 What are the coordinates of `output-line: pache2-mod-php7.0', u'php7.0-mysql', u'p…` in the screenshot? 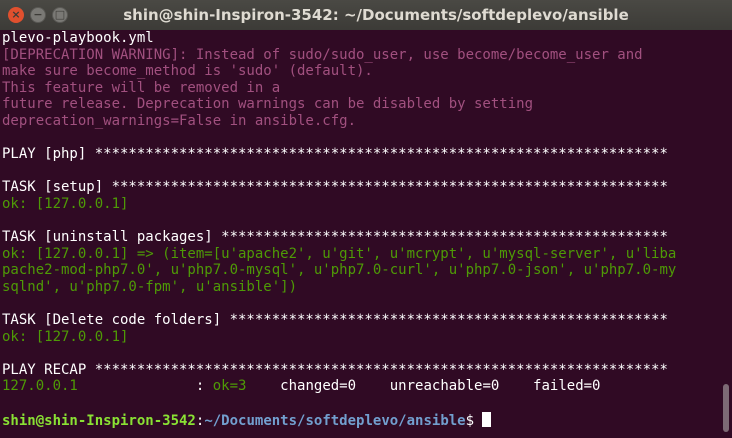 It's located at (339, 270).